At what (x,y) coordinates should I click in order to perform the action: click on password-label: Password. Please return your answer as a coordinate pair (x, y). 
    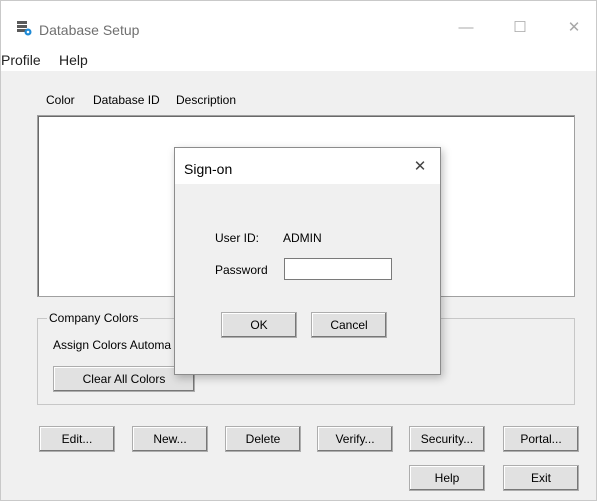
    Looking at the image, I should click on (241, 270).